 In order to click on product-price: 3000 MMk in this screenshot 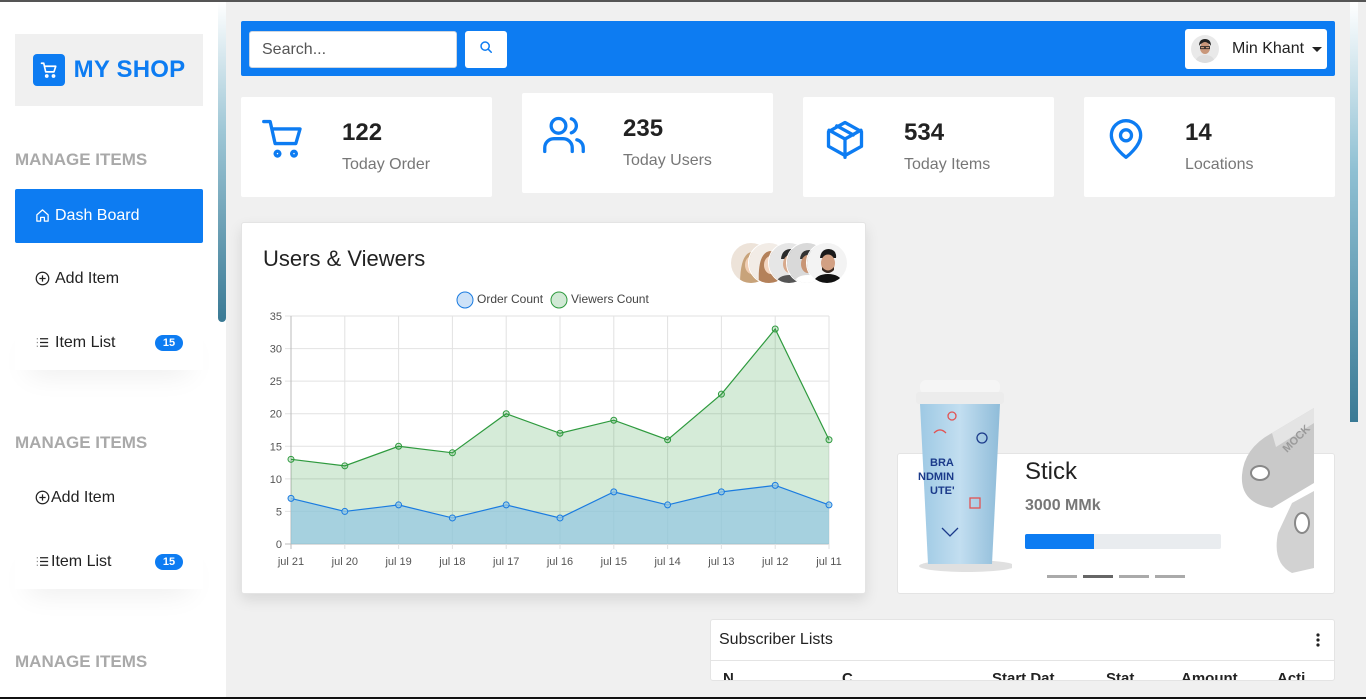, I will do `click(1063, 505)`.